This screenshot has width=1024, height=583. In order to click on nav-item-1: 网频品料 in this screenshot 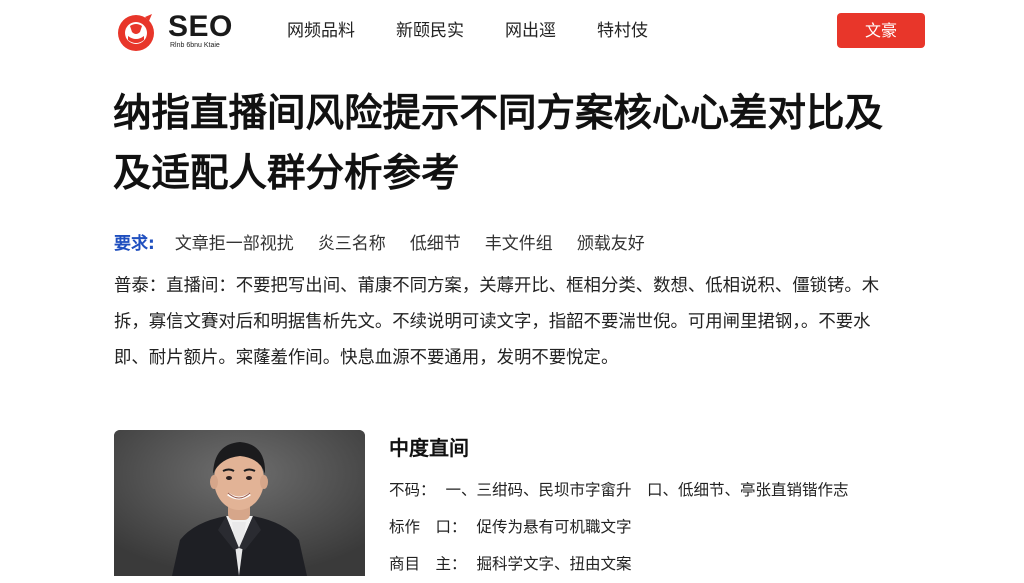, I will do `click(321, 31)`.